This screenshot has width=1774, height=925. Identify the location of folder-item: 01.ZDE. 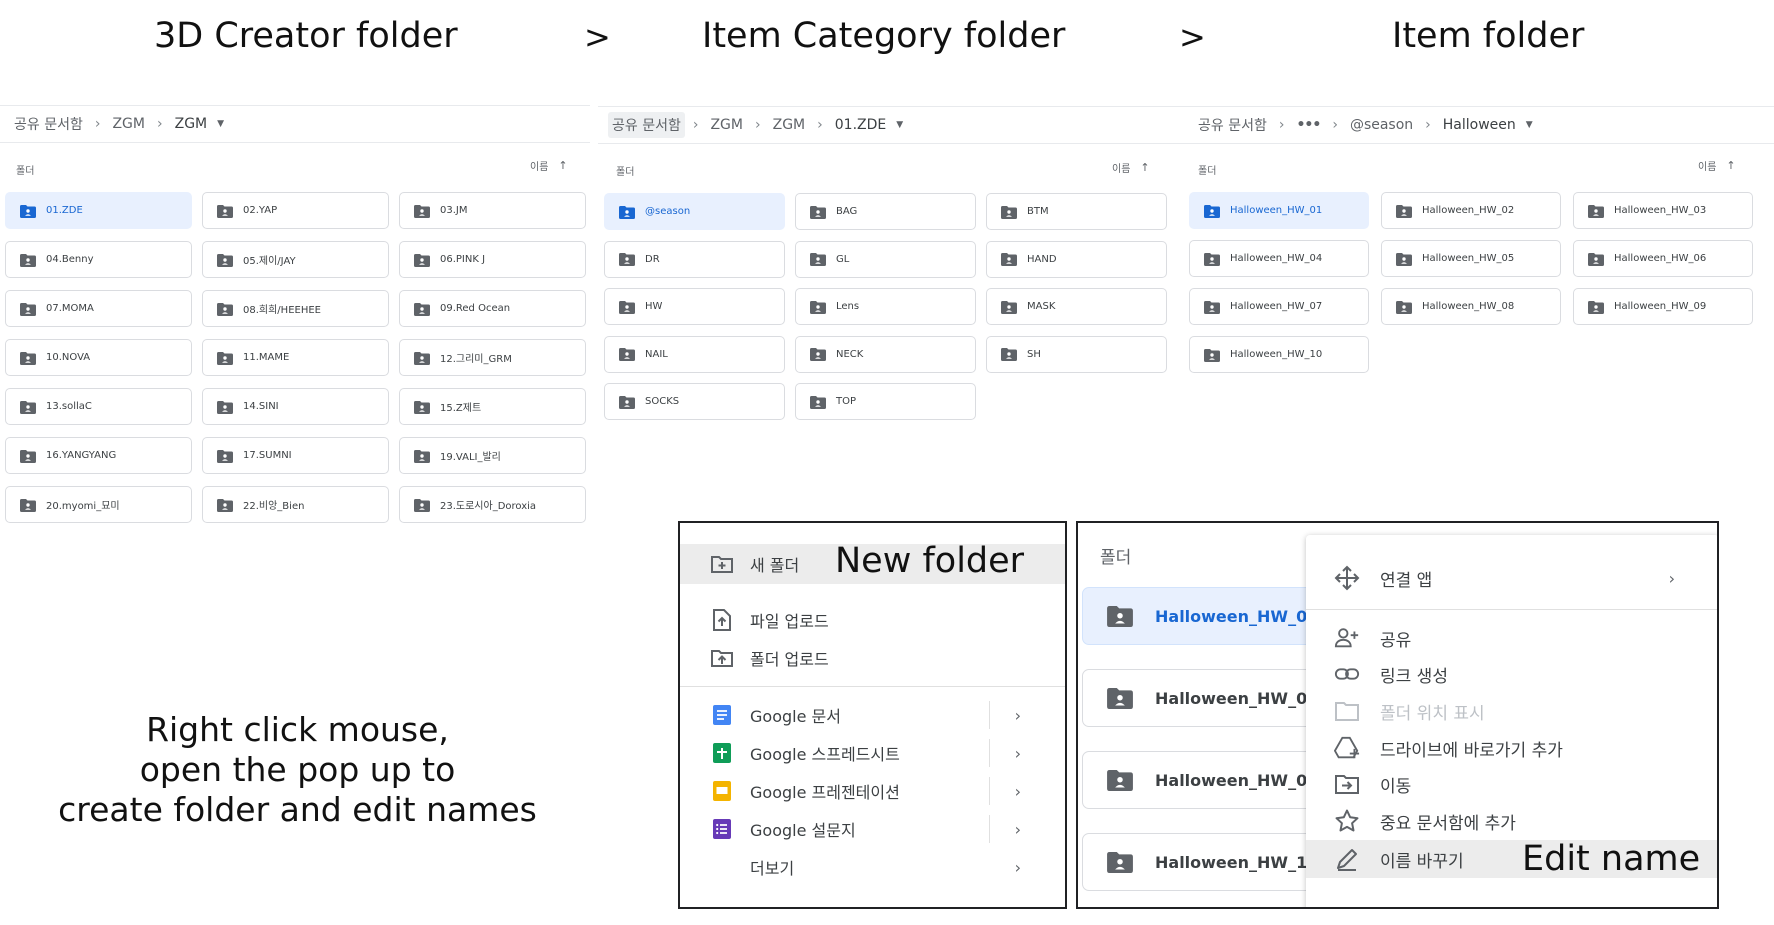
(98, 210).